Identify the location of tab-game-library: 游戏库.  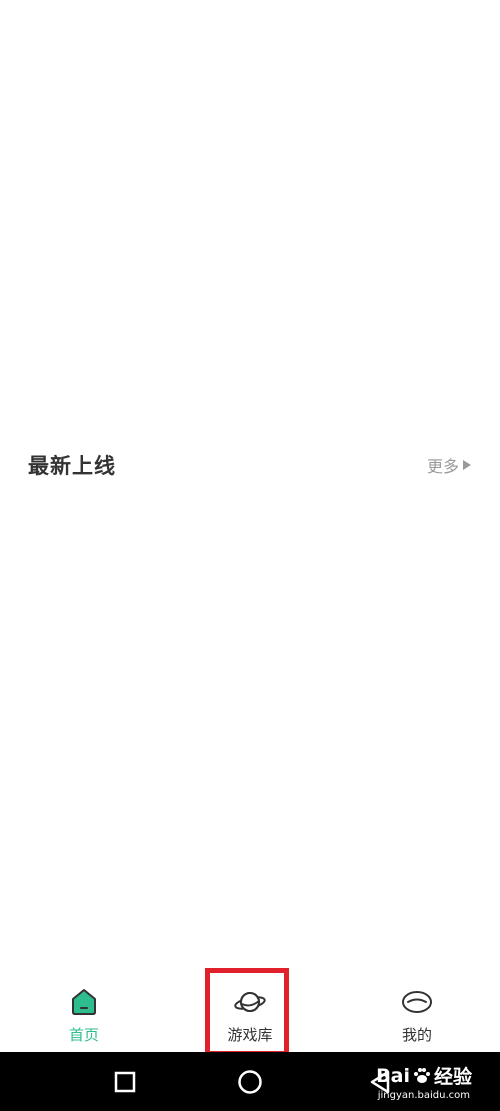
(250, 1011).